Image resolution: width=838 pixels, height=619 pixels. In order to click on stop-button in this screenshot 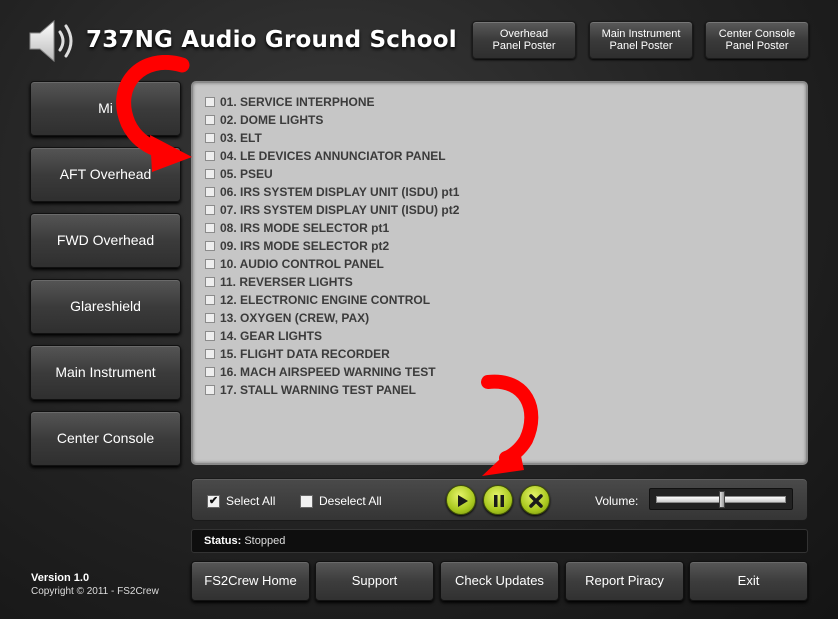, I will do `click(535, 500)`.